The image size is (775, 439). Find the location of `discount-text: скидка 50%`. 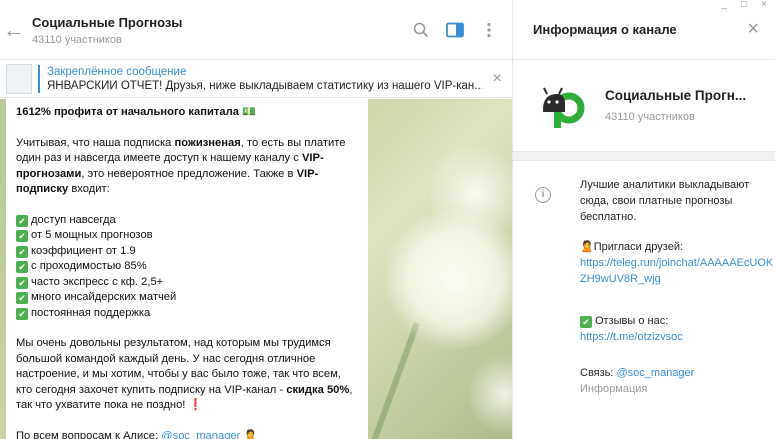

discount-text: скидка 50% is located at coordinates (318, 389).